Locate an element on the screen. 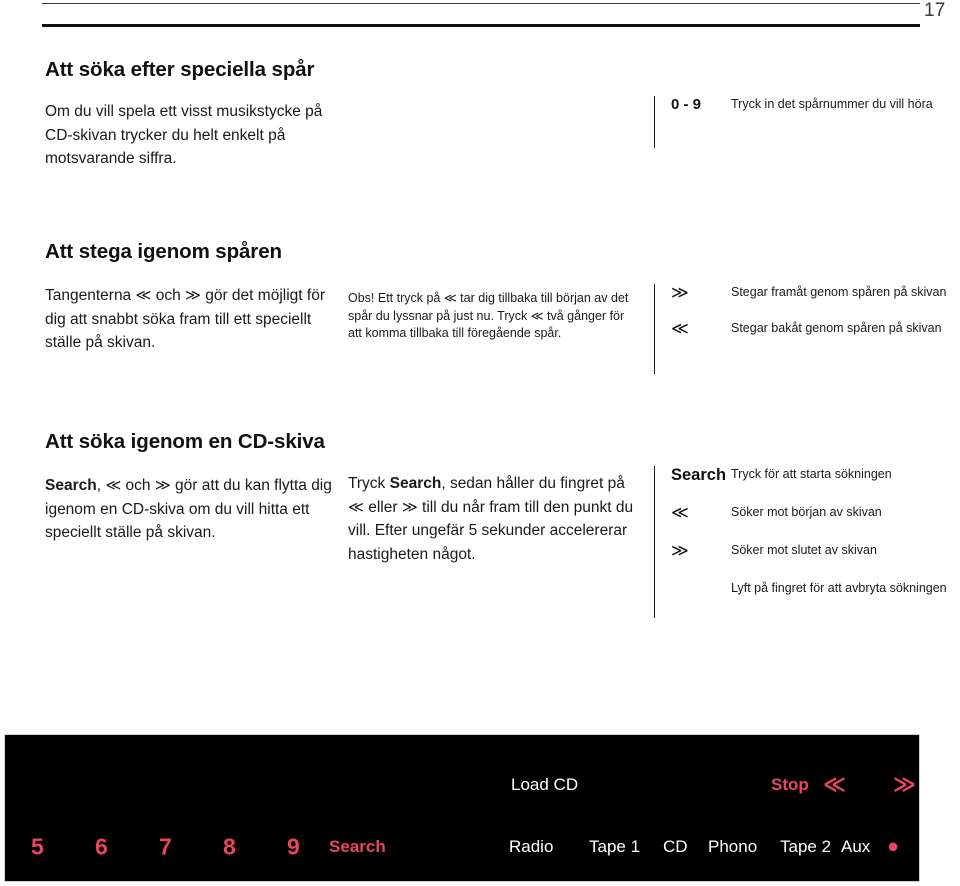  note-text-part: Obs! Ett tryck på is located at coordinates (396, 298).